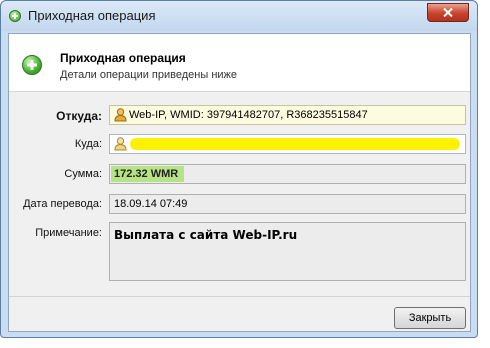  What do you see at coordinates (83, 174) in the screenshot?
I see `amount-label: Сумма:` at bounding box center [83, 174].